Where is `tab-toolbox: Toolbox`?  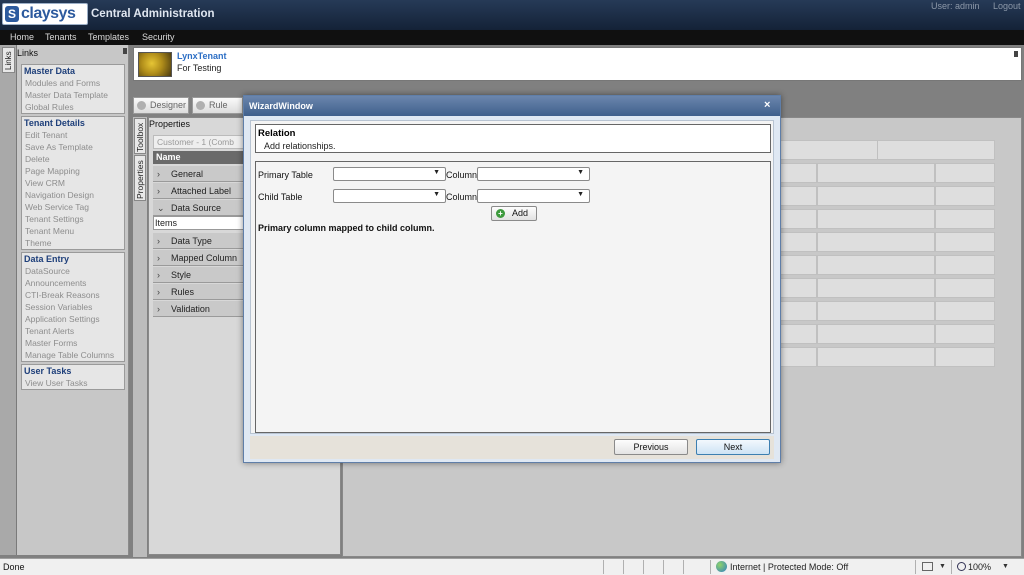 tab-toolbox: Toolbox is located at coordinates (140, 136).